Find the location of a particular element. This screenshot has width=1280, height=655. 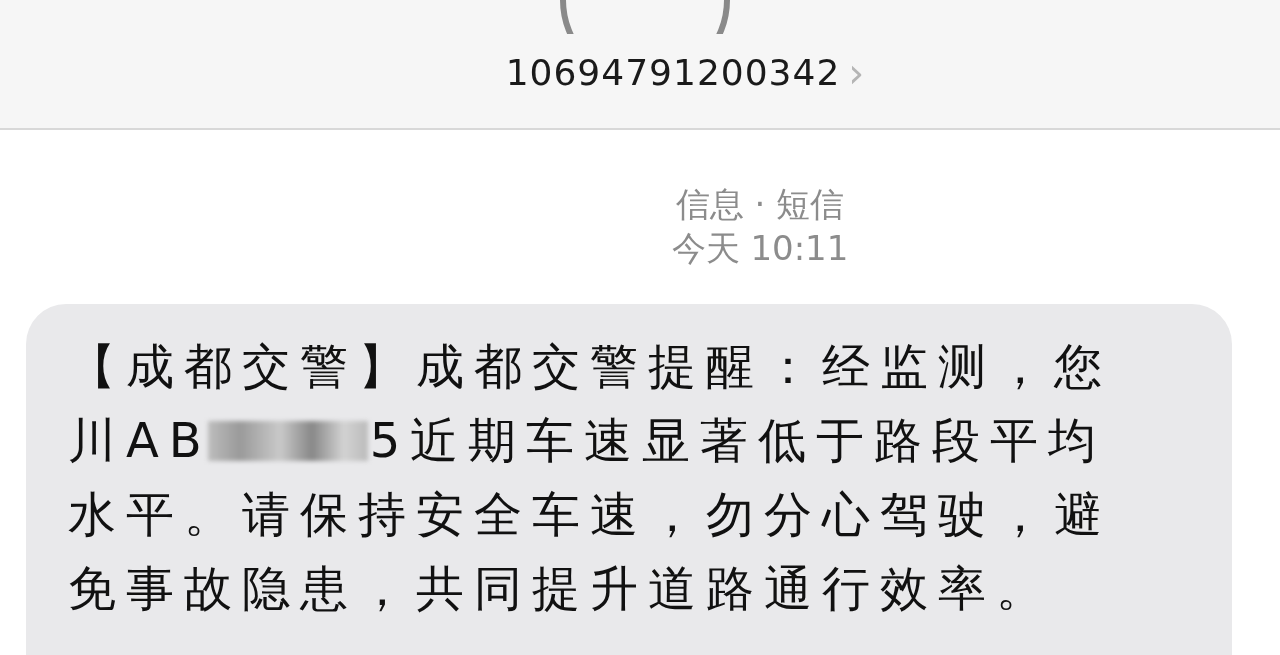

message-text: 【成都交警】成都交警提醒：经监测，您 is located at coordinates (590, 366).